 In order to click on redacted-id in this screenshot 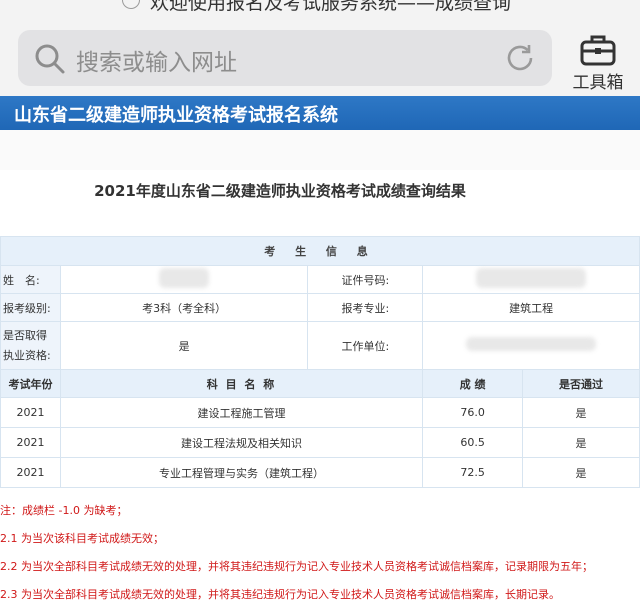, I will do `click(531, 278)`.